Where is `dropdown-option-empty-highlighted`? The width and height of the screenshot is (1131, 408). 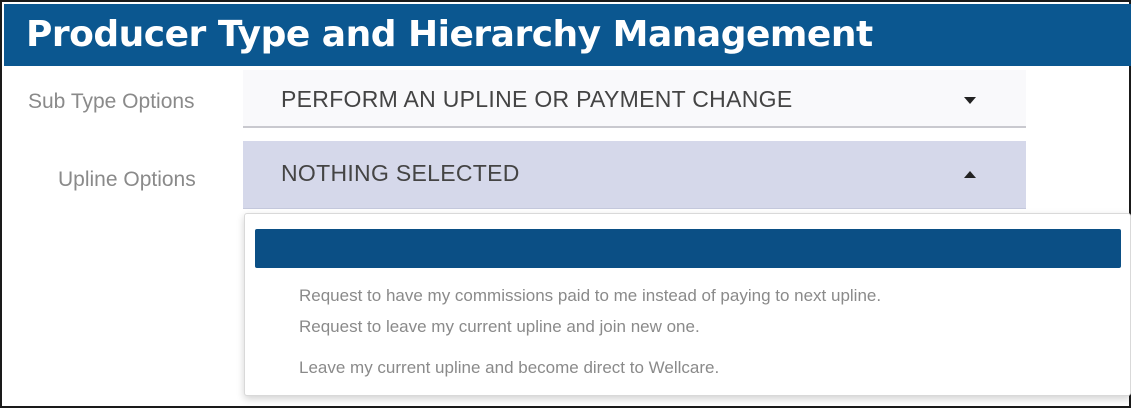
dropdown-option-empty-highlighted is located at coordinates (688, 248).